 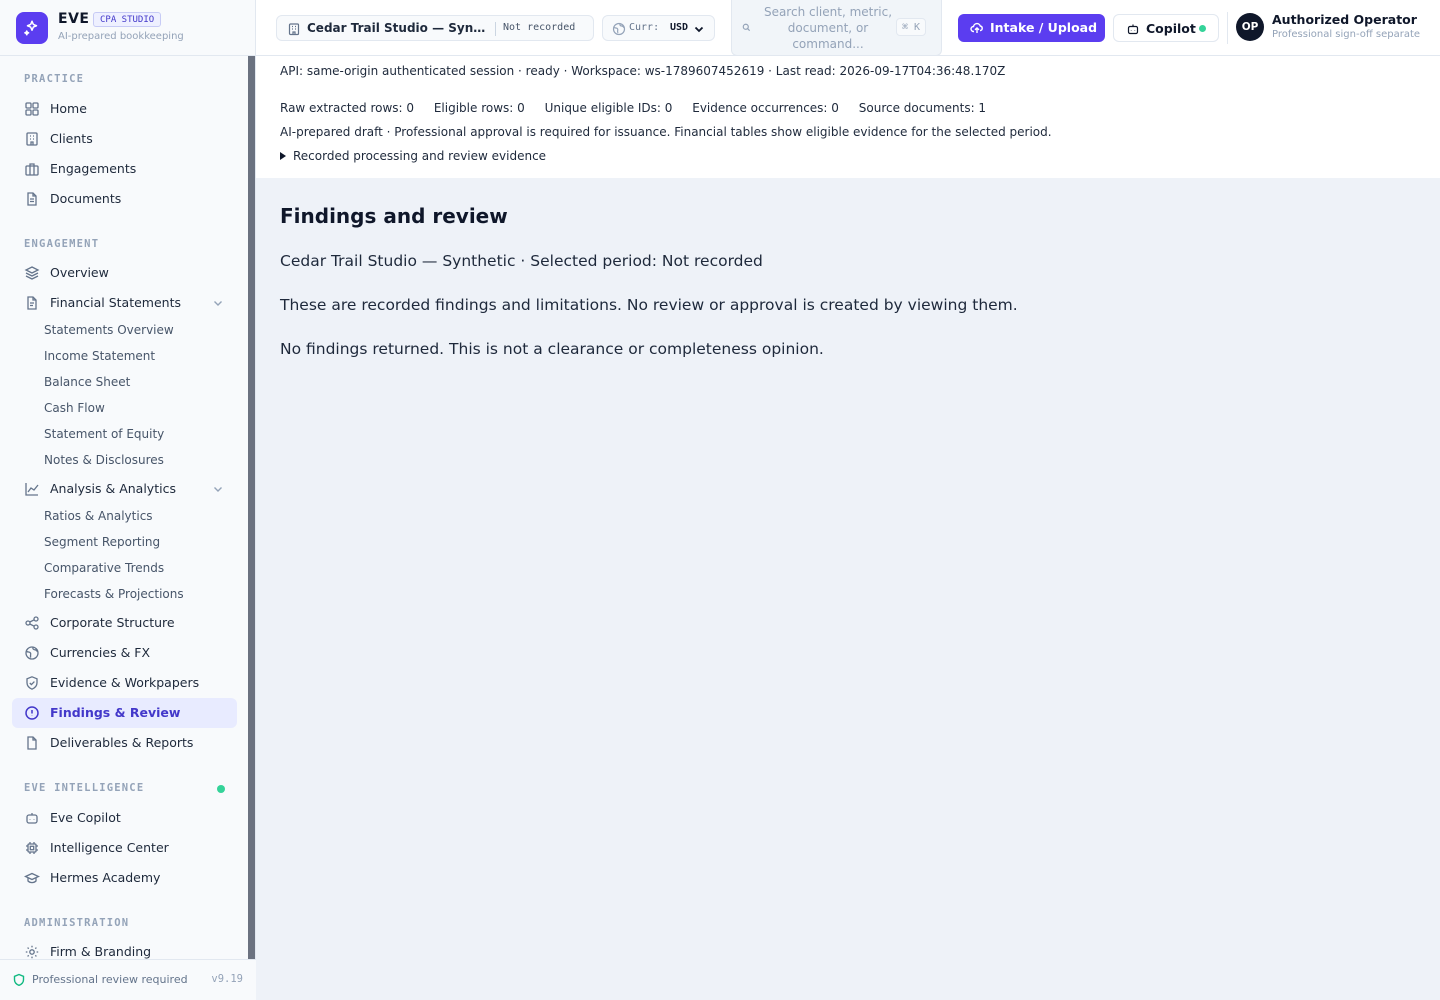 I want to click on raw-rows-count: Raw extracted rows: 0, so click(x=347, y=108).